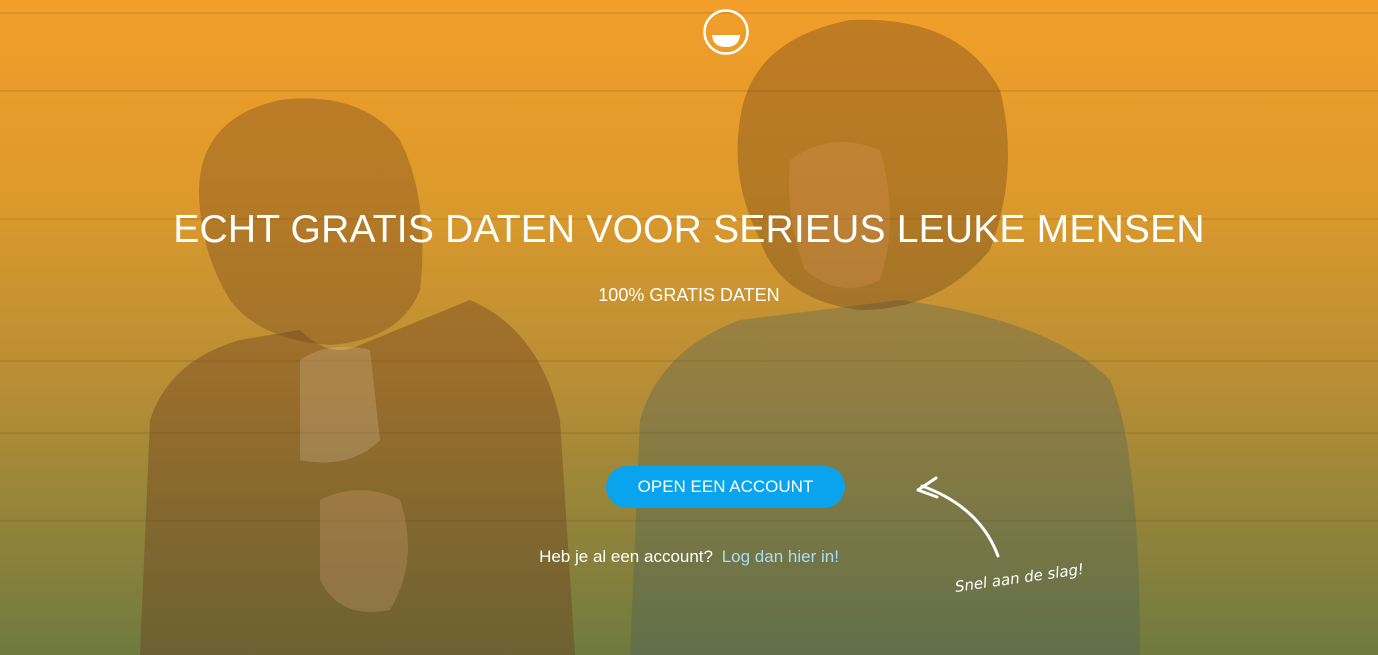 The image size is (1378, 655). I want to click on login-link: Log dan hier in!, so click(780, 556).